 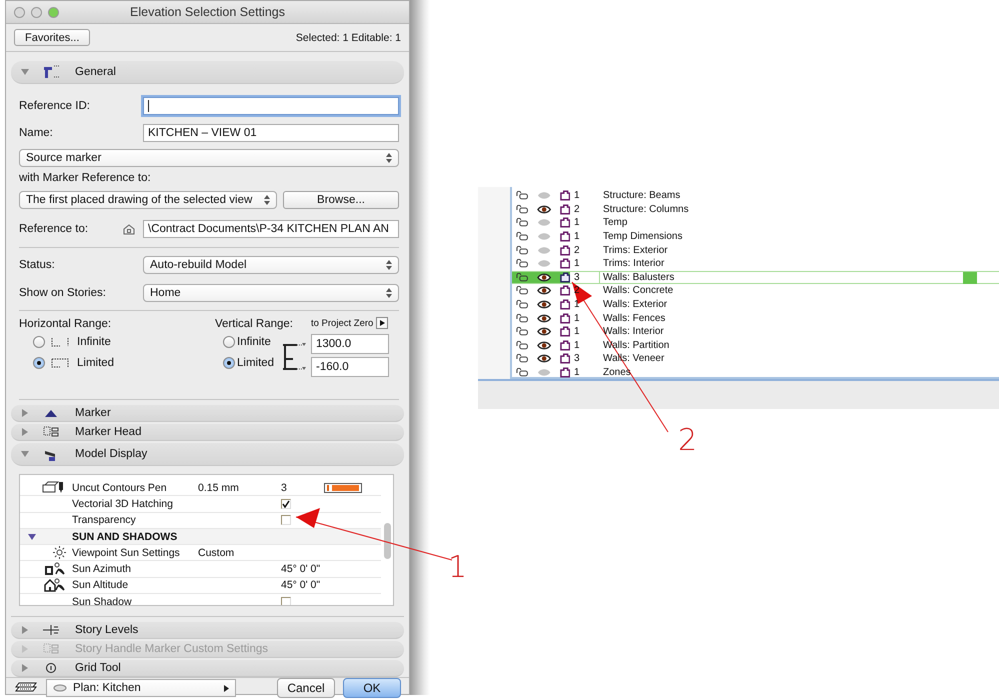 I want to click on layer-name: Walls: Fences, so click(x=634, y=318).